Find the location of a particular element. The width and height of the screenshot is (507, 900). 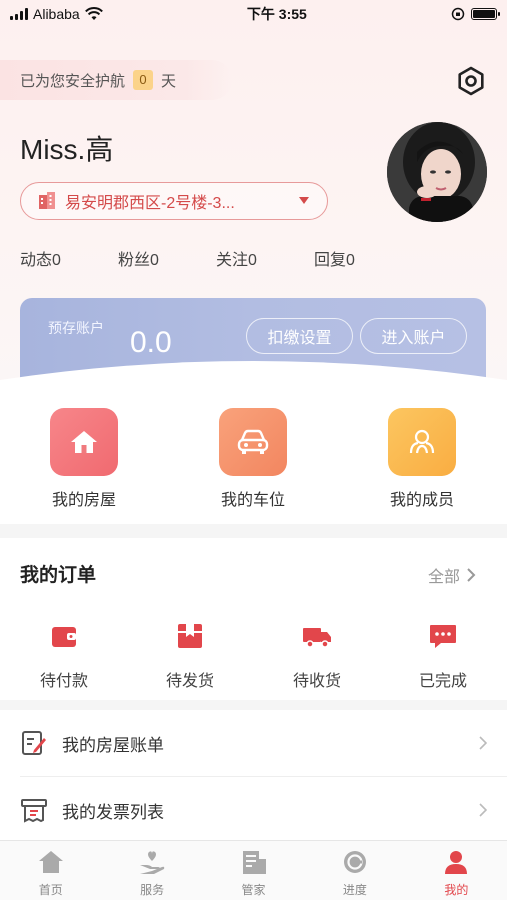

user-name: Miss.高 is located at coordinates (67, 149).